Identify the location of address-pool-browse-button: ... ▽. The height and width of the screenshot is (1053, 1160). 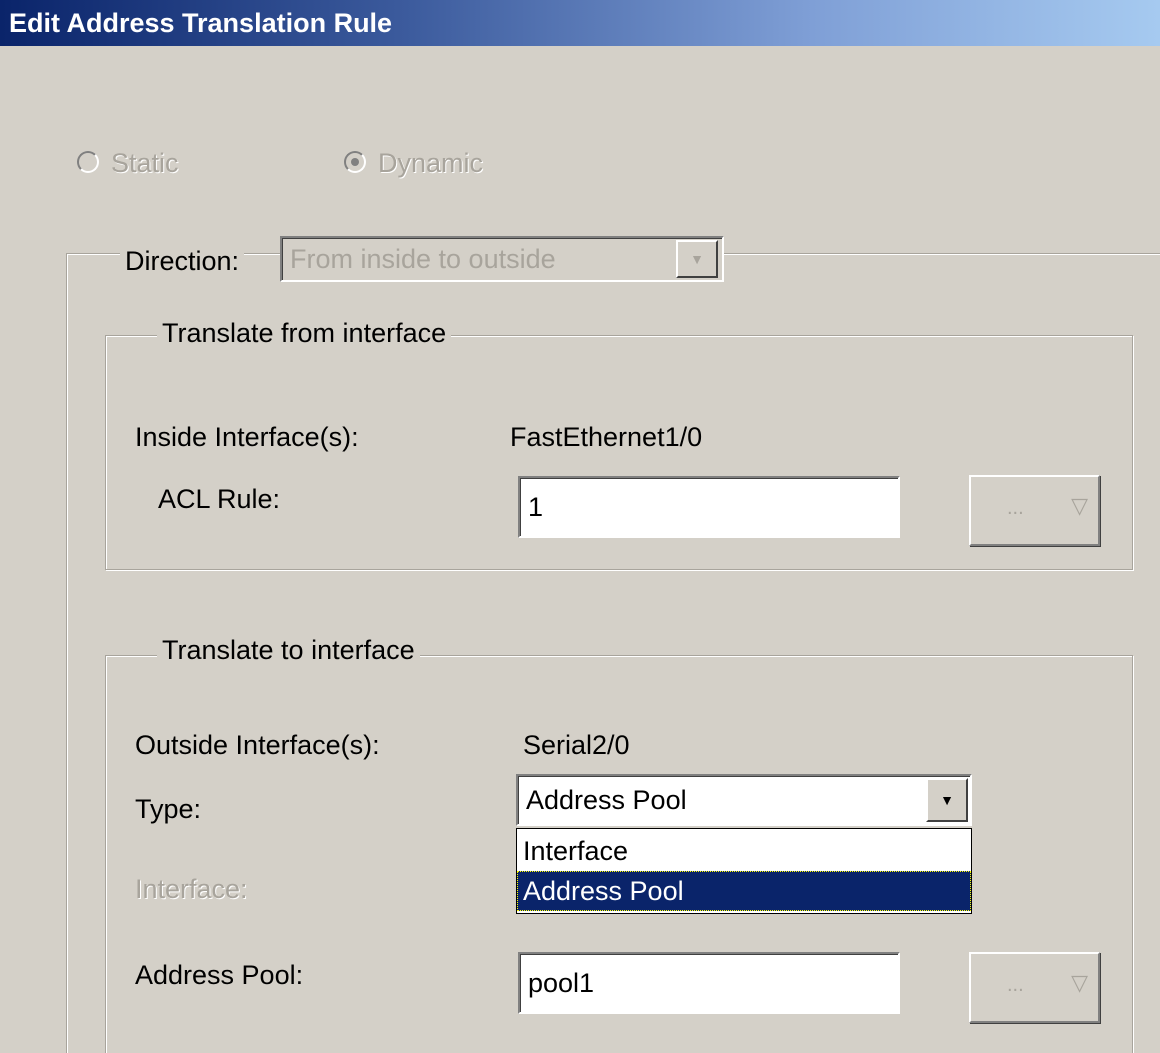
(1034, 987).